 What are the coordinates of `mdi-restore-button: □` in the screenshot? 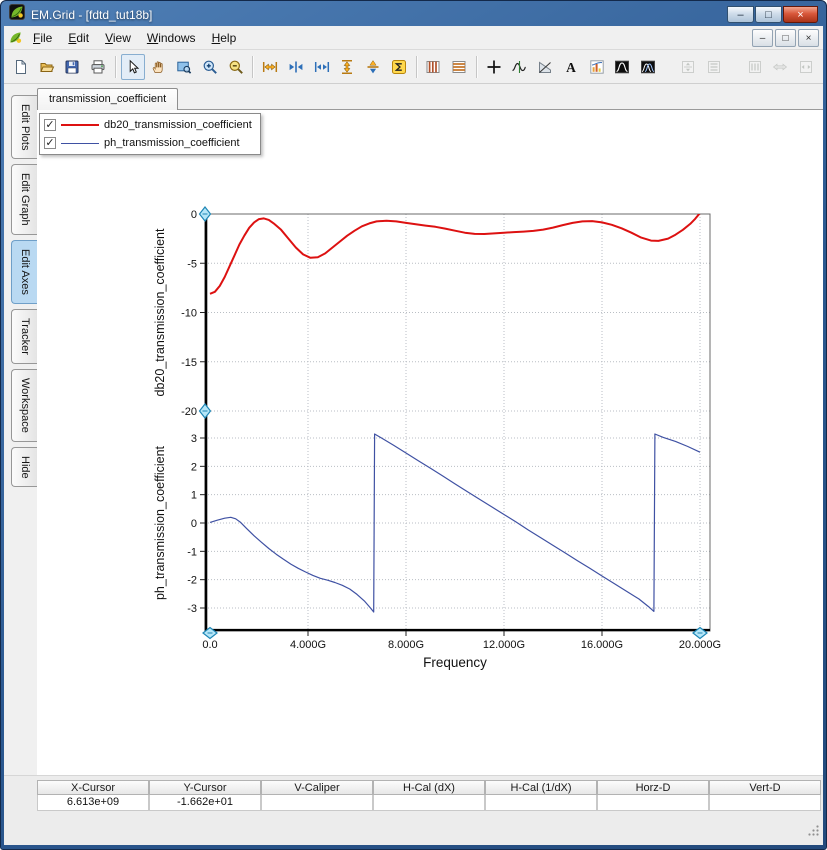 It's located at (785, 38).